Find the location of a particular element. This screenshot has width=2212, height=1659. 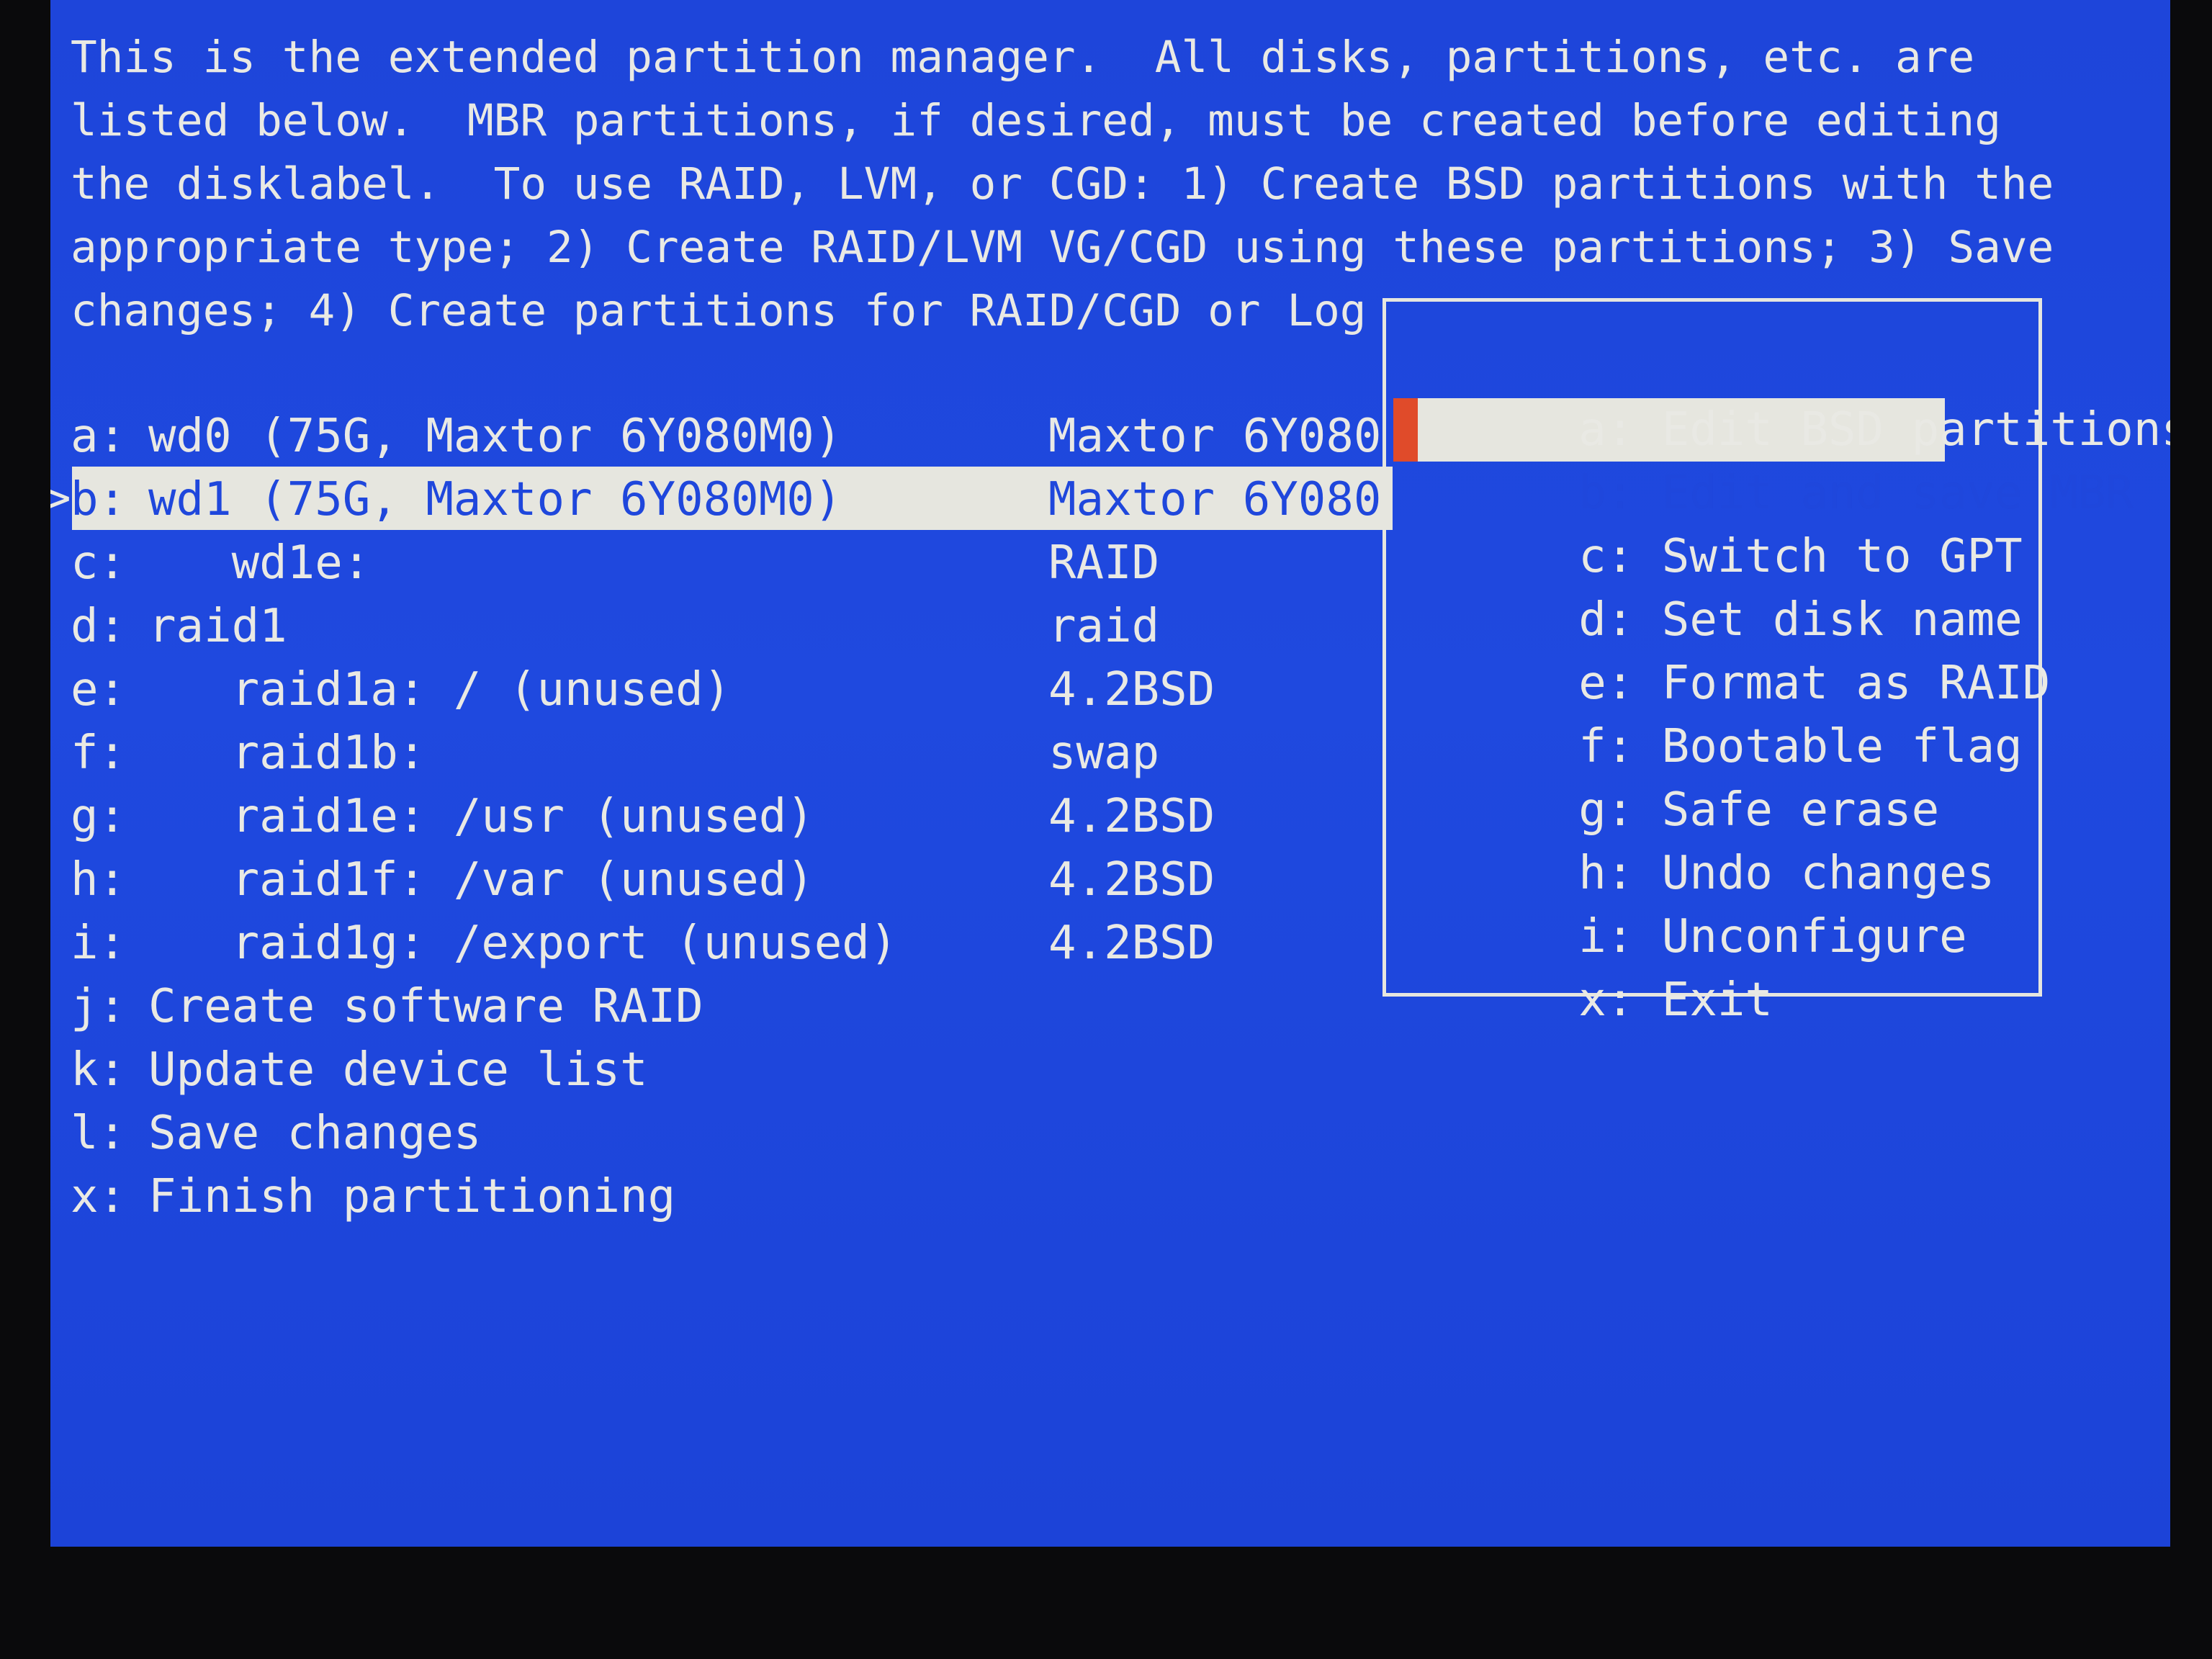

device-type: raid is located at coordinates (1104, 626).